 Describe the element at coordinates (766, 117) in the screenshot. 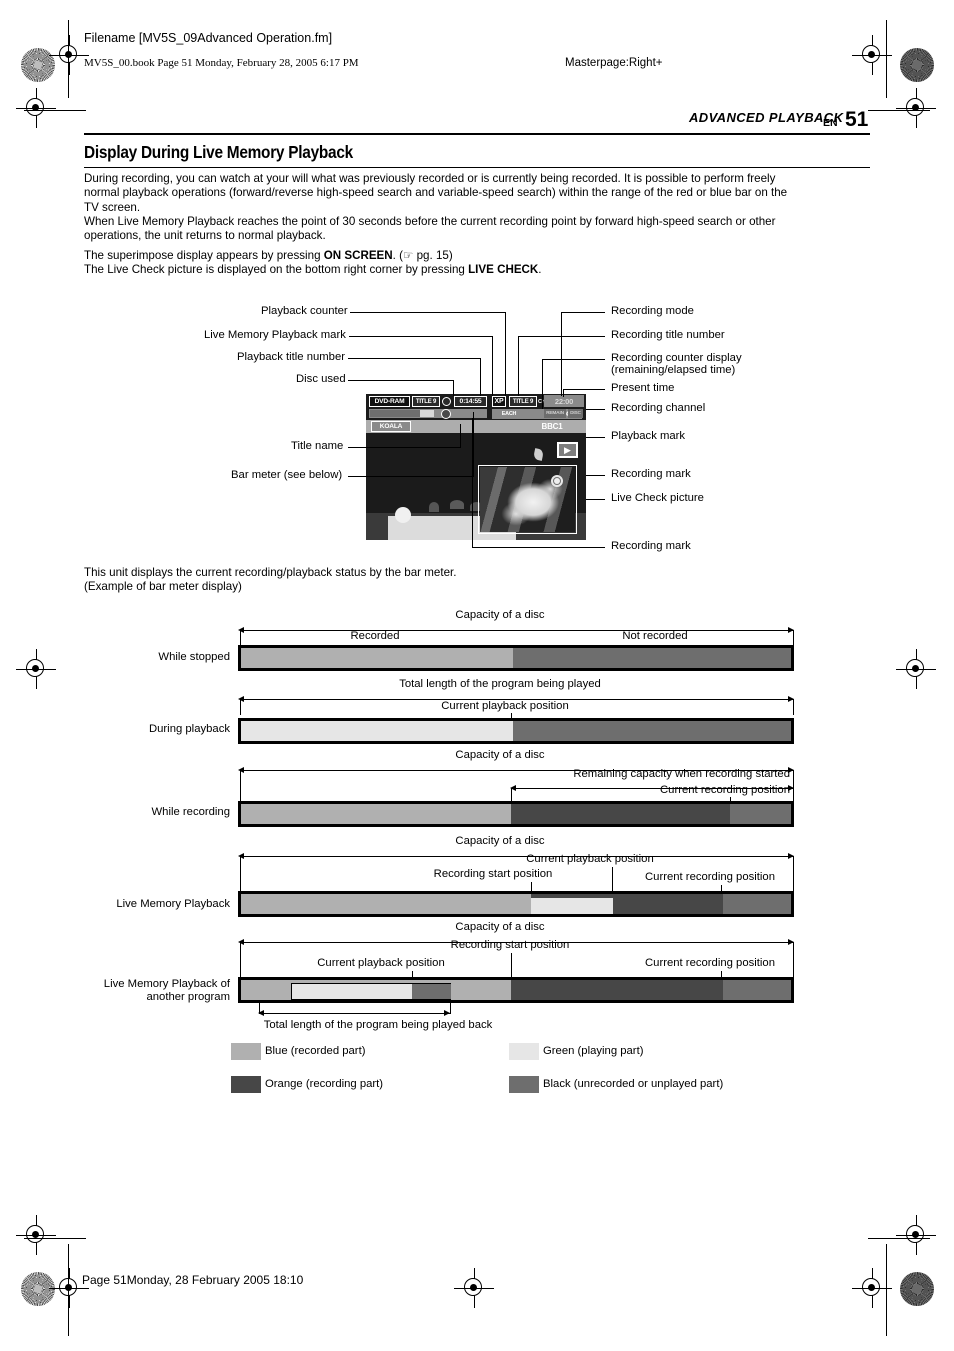

I see `running-head-chapter: ADVANCED PLAYBACK` at that location.